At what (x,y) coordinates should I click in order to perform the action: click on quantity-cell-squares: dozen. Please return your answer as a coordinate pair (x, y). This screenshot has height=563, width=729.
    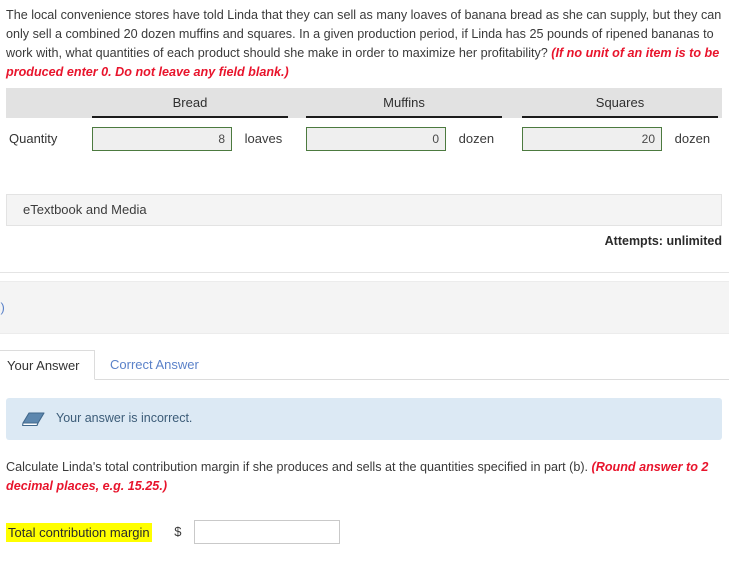
    Looking at the image, I should click on (616, 139).